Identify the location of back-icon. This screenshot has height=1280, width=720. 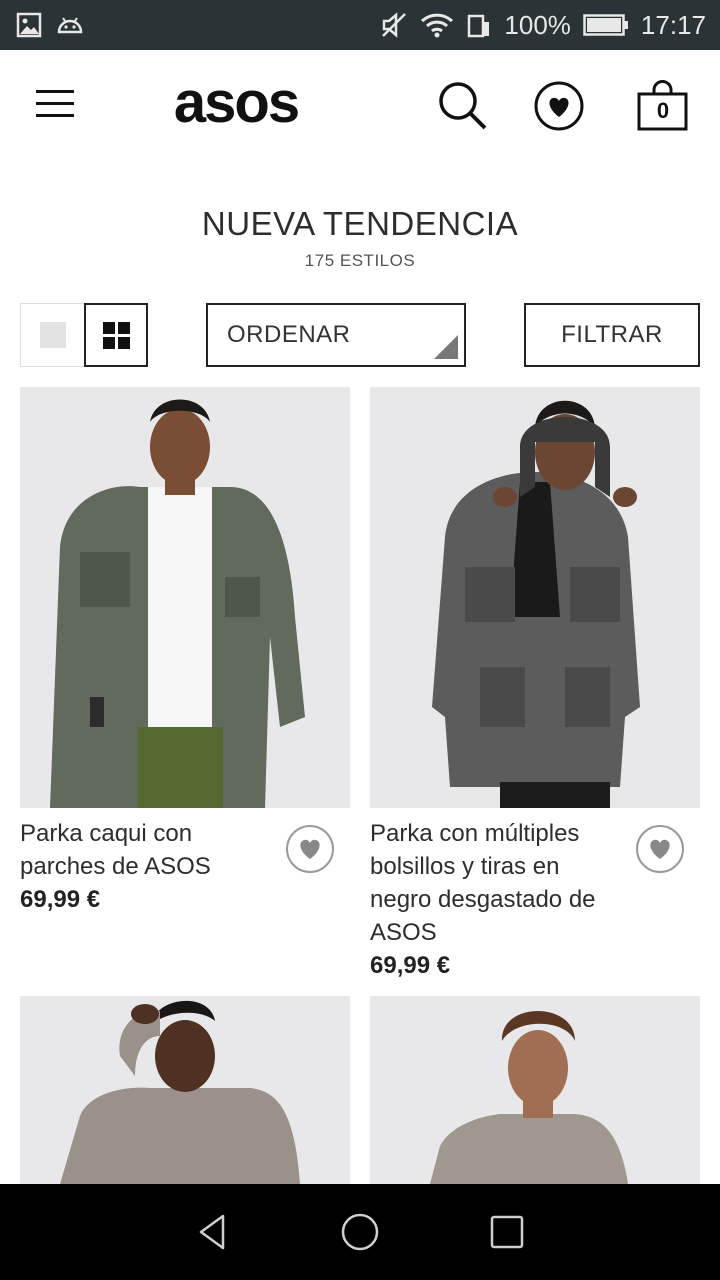
(212, 1232).